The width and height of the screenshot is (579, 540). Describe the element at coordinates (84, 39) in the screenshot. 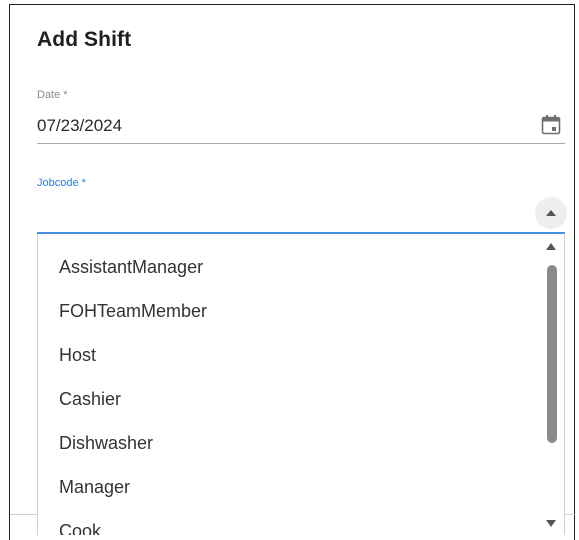

I see `dialog-title: Add Shift` at that location.